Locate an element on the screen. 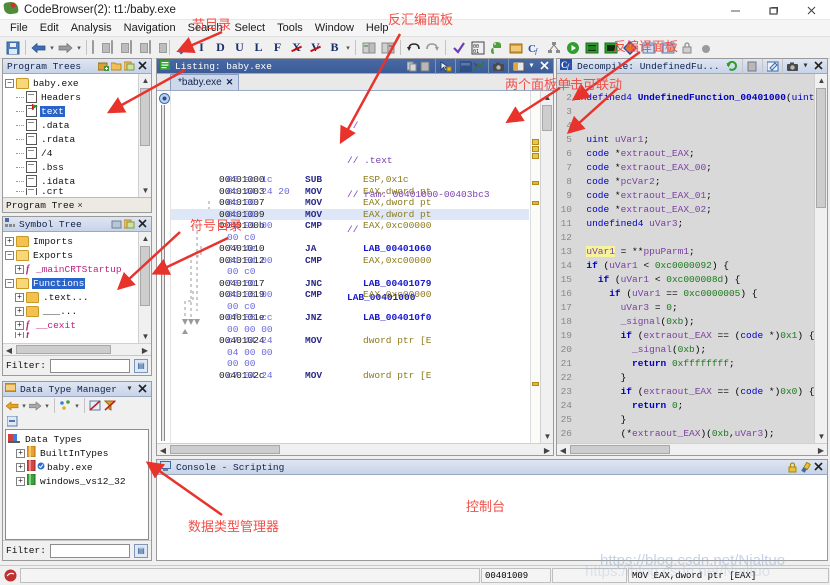  tree-node: − Functions is located at coordinates (70, 283).